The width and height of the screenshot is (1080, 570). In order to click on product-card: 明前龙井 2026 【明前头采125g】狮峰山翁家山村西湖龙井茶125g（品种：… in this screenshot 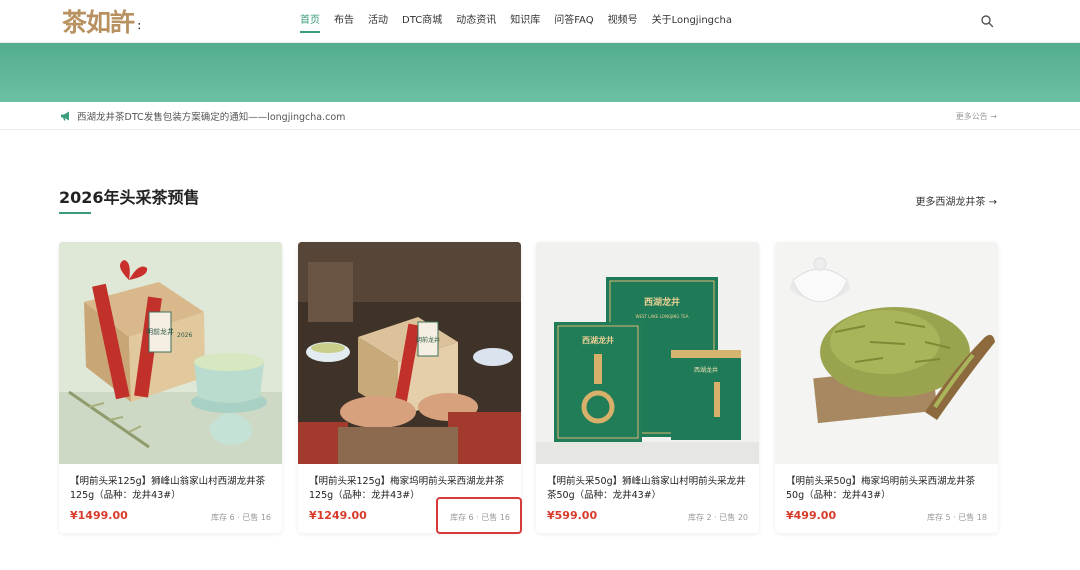, I will do `click(170, 387)`.